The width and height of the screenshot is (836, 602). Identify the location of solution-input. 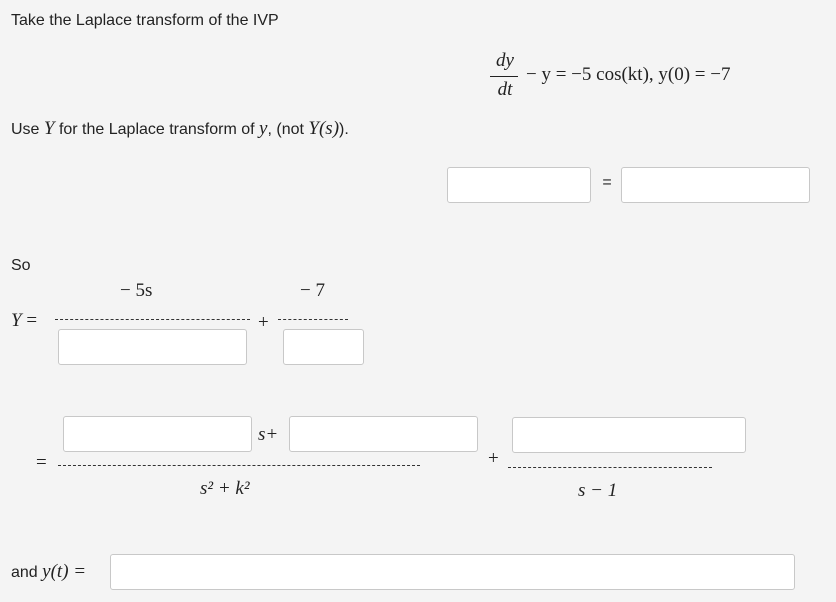
(452, 572).